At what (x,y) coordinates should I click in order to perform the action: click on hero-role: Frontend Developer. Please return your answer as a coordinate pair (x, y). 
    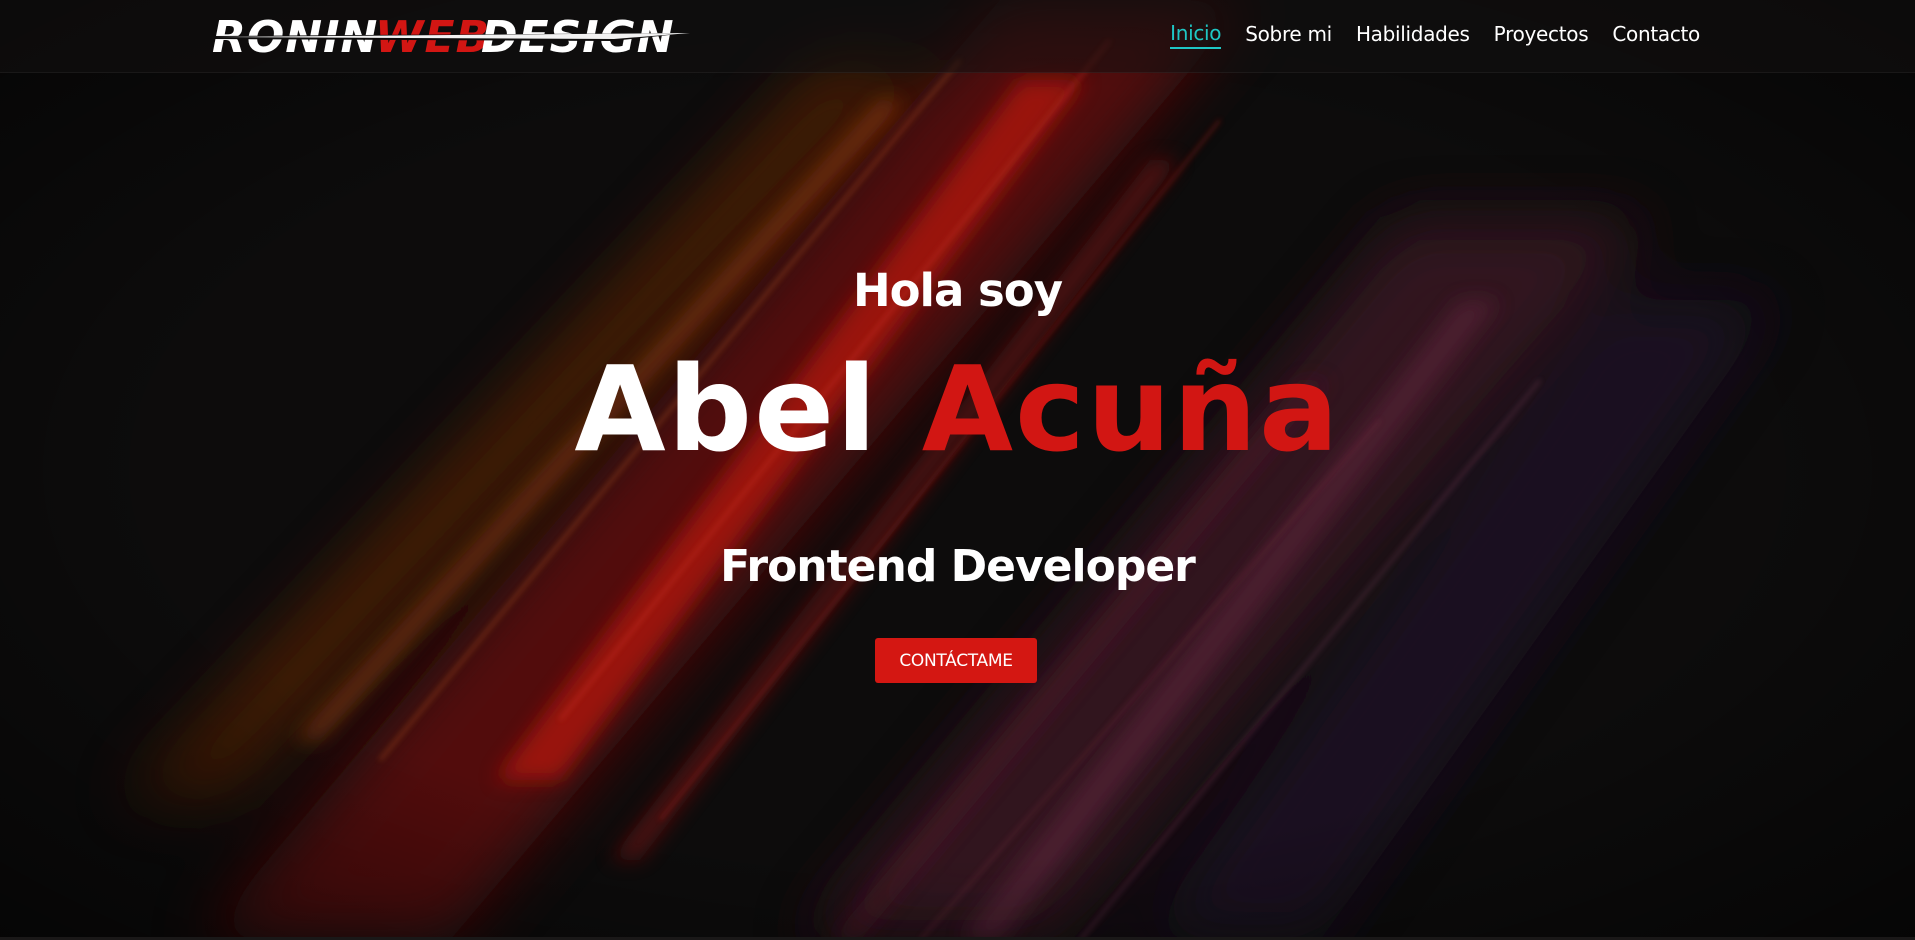
    Looking at the image, I should click on (958, 566).